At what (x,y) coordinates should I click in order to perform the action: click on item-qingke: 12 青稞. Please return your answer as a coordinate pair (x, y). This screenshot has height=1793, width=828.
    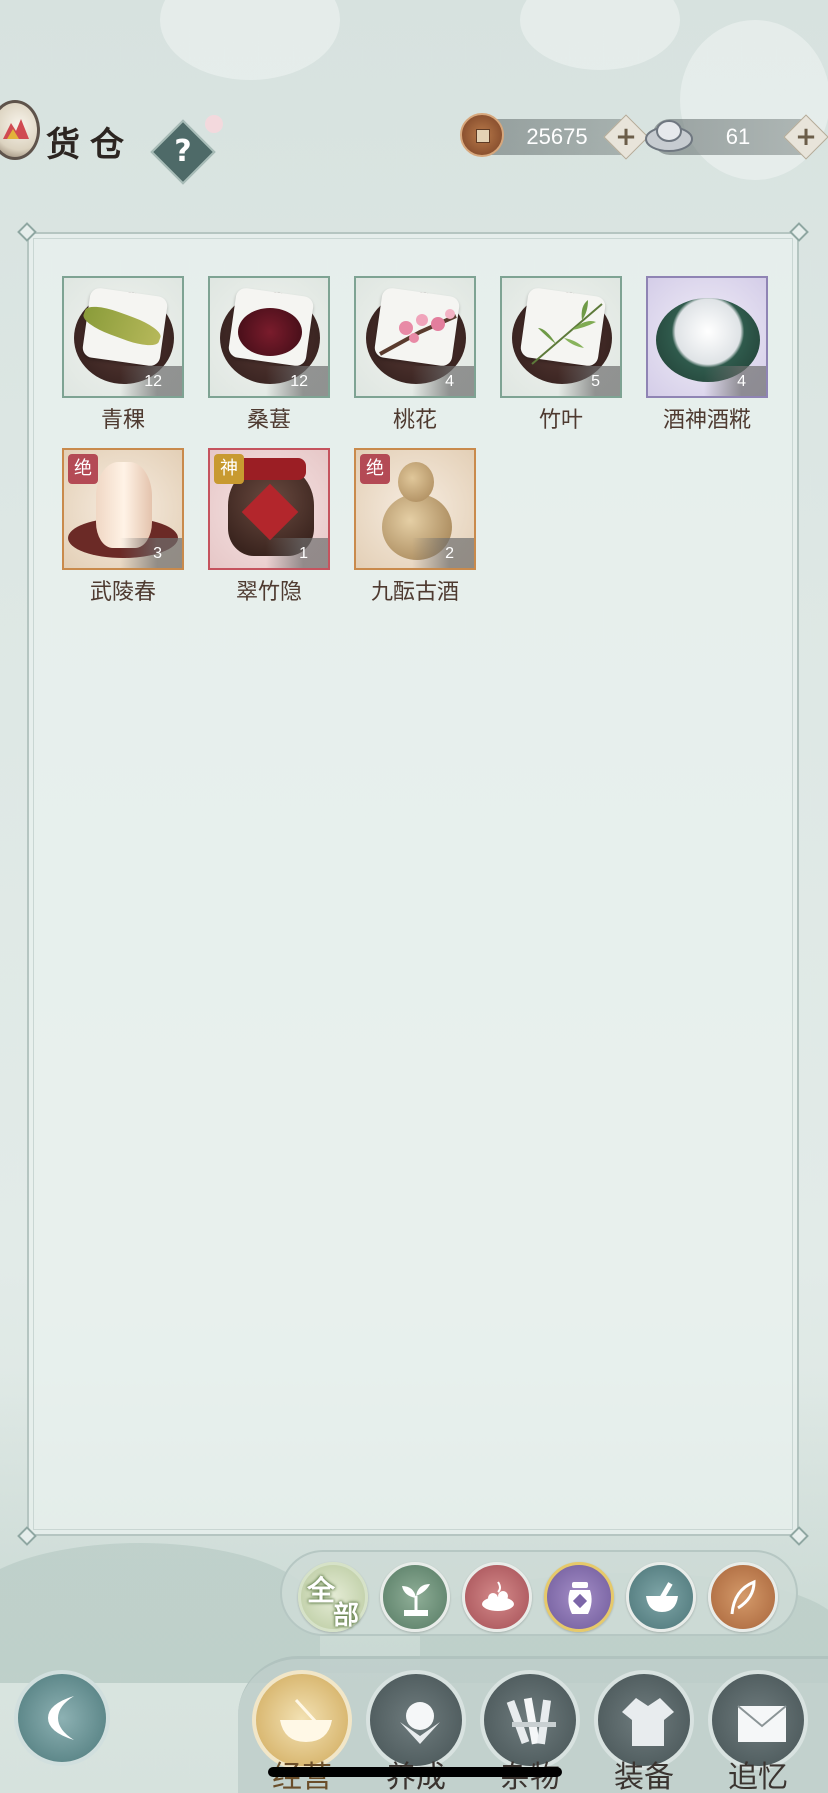
    Looking at the image, I should click on (123, 355).